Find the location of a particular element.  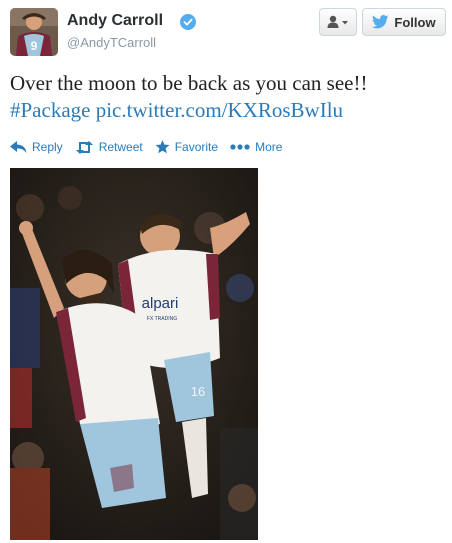

user-actions-button is located at coordinates (338, 22).